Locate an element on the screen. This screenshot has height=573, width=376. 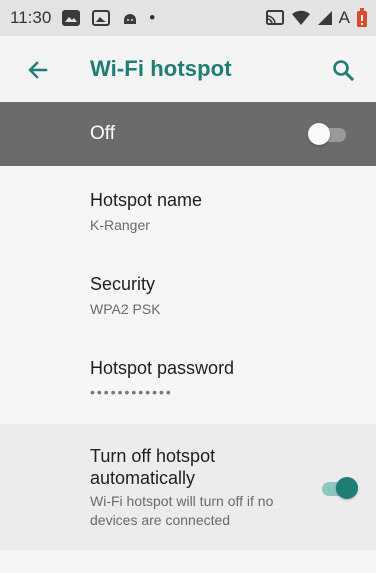
setting-title: Turn off hotspot automatically is located at coordinates (153, 467).